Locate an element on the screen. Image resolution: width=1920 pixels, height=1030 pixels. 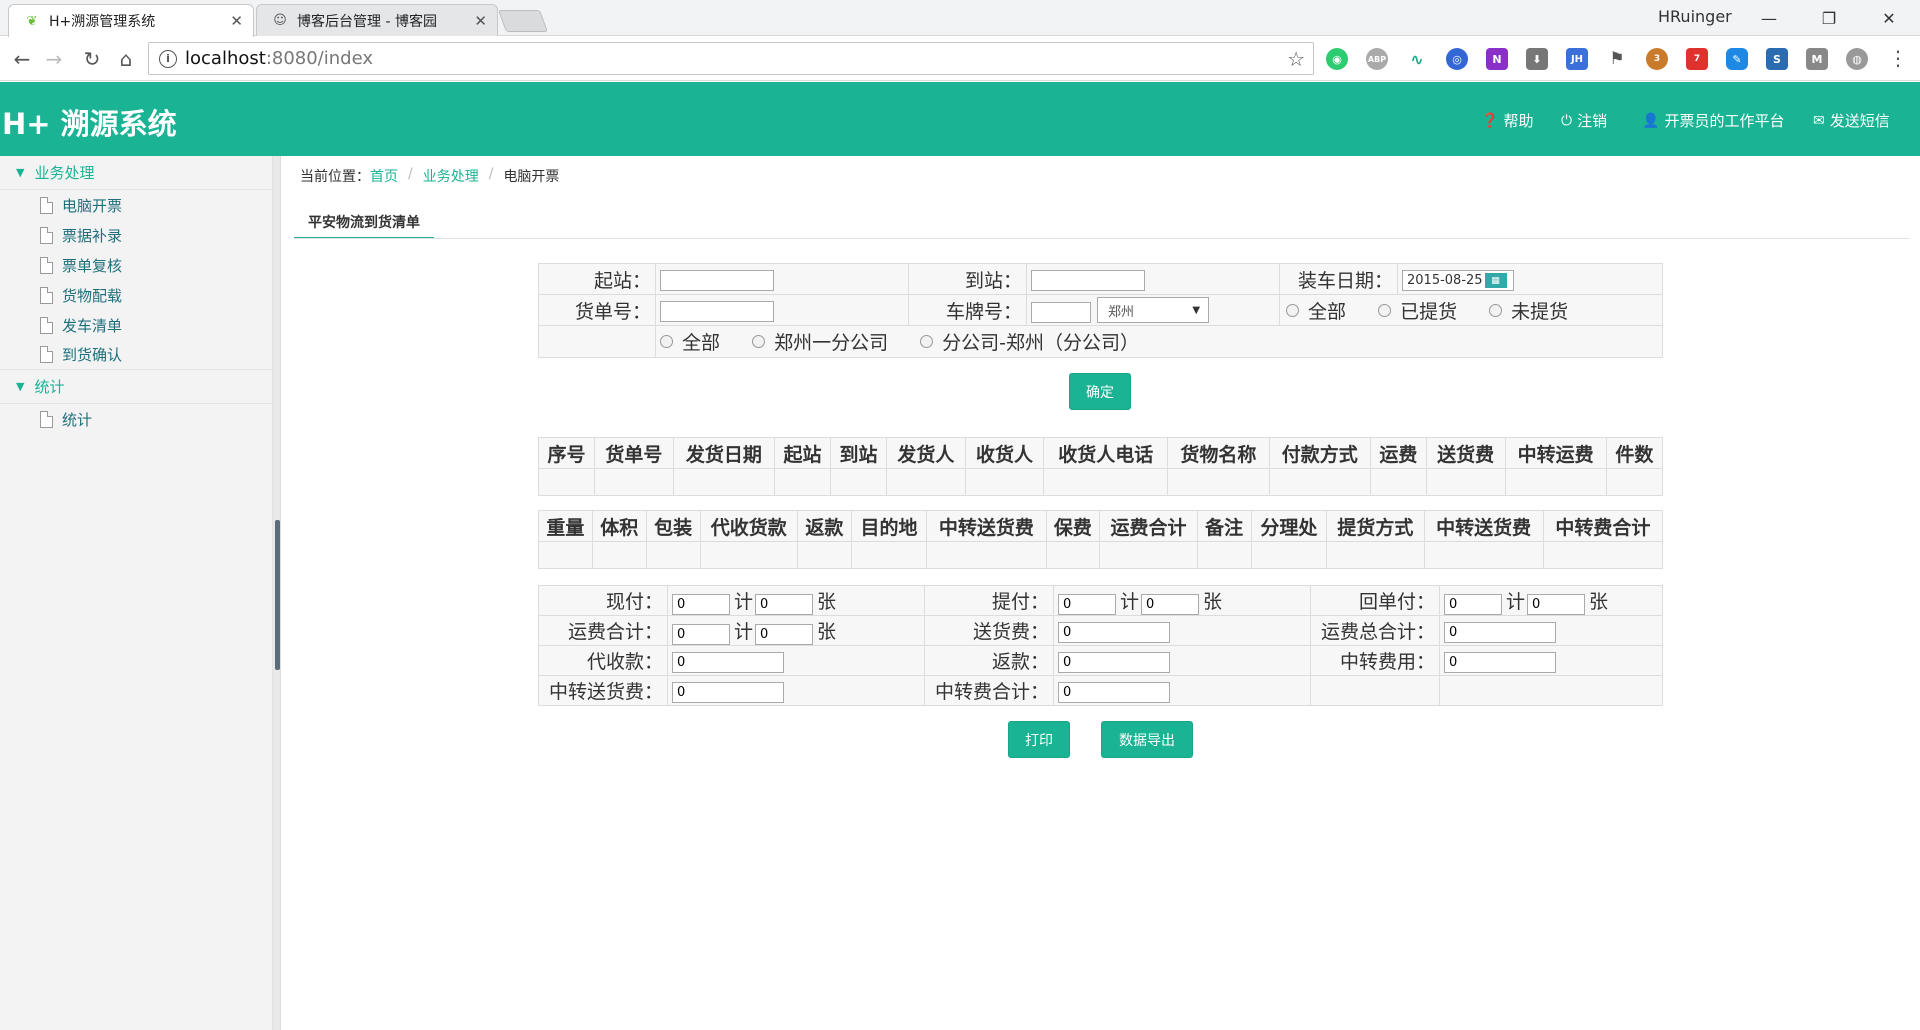
browser-tab: ☺ 博客后台管理 - 博客园 ✕ is located at coordinates (377, 20).